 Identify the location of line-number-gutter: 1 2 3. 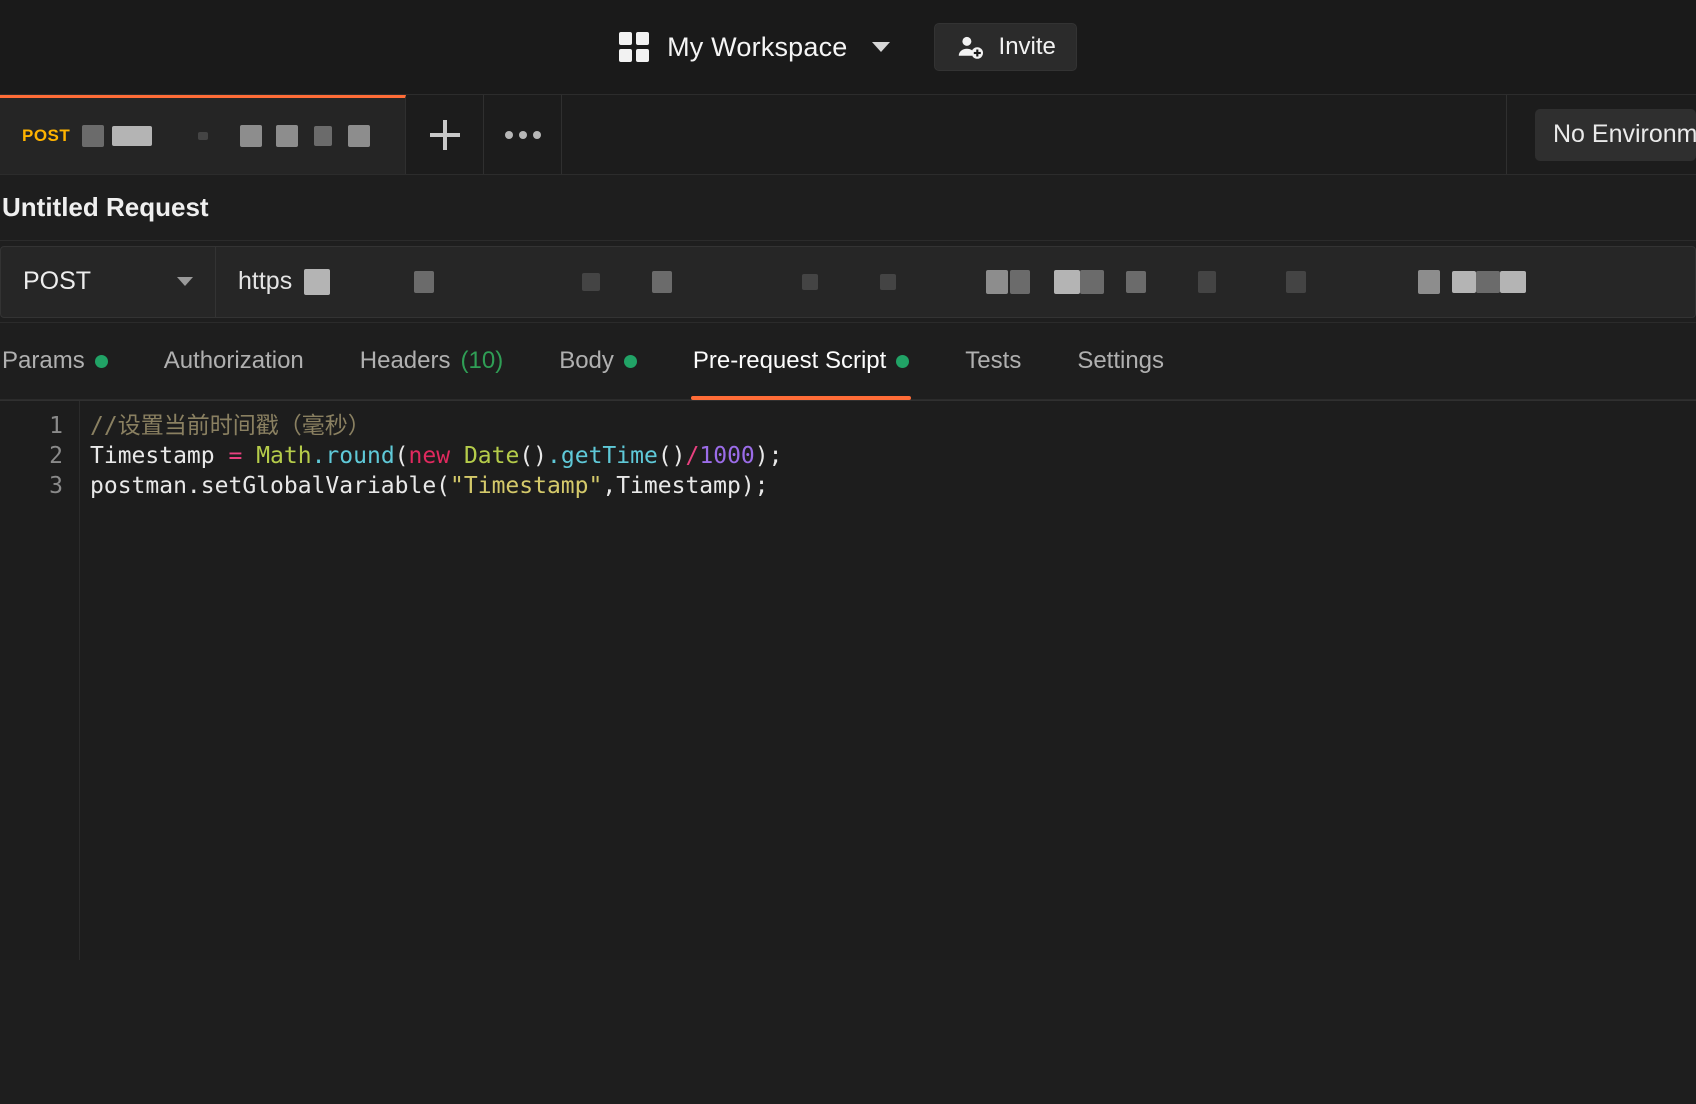
(40, 680).